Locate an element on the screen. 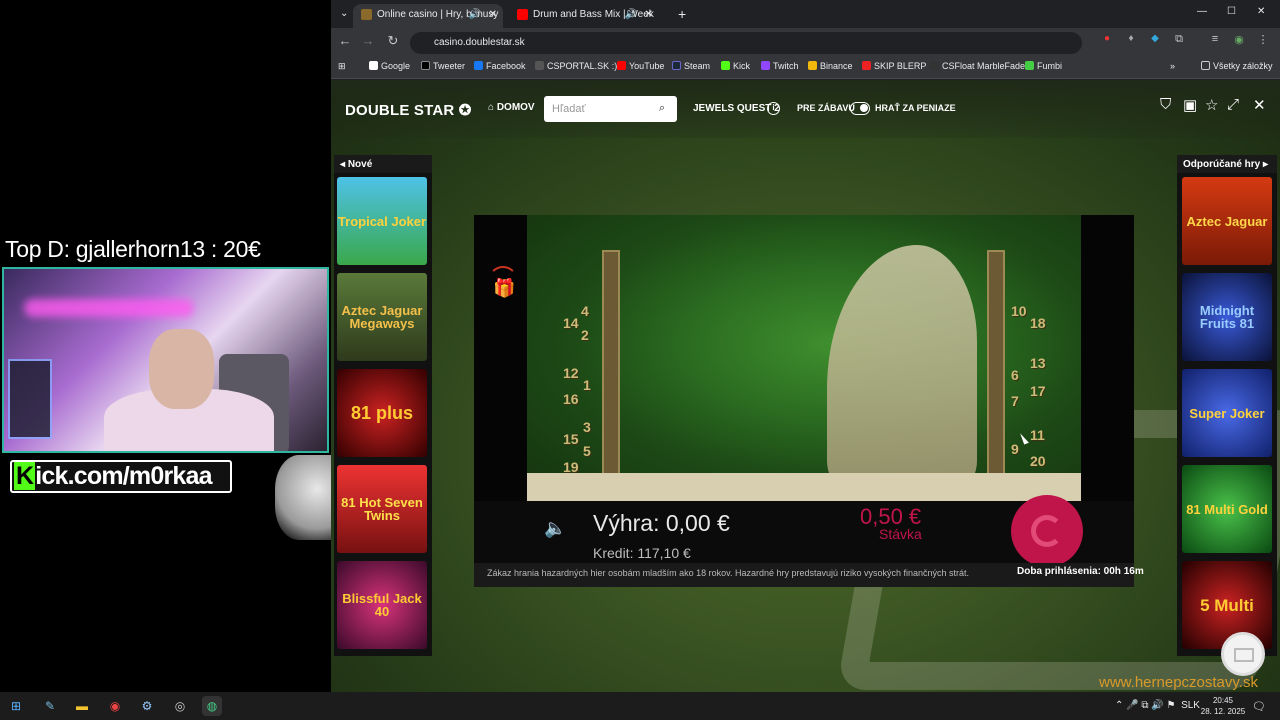  bookmark-steam: Steam is located at coordinates (691, 66).